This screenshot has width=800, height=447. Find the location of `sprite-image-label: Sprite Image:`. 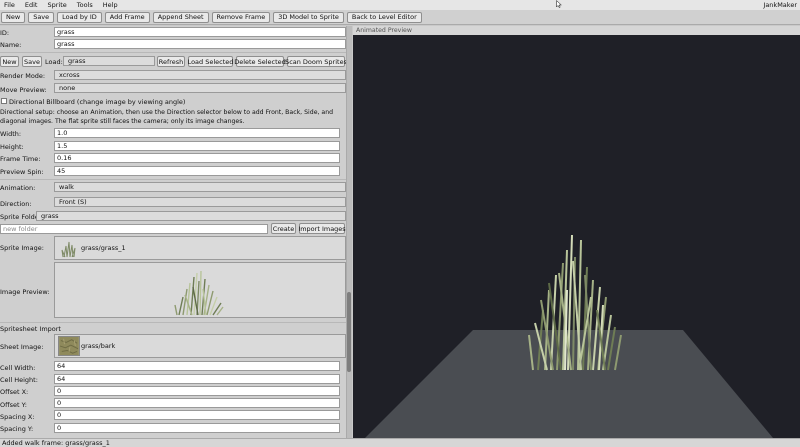

sprite-image-label: Sprite Image: is located at coordinates (22, 248).